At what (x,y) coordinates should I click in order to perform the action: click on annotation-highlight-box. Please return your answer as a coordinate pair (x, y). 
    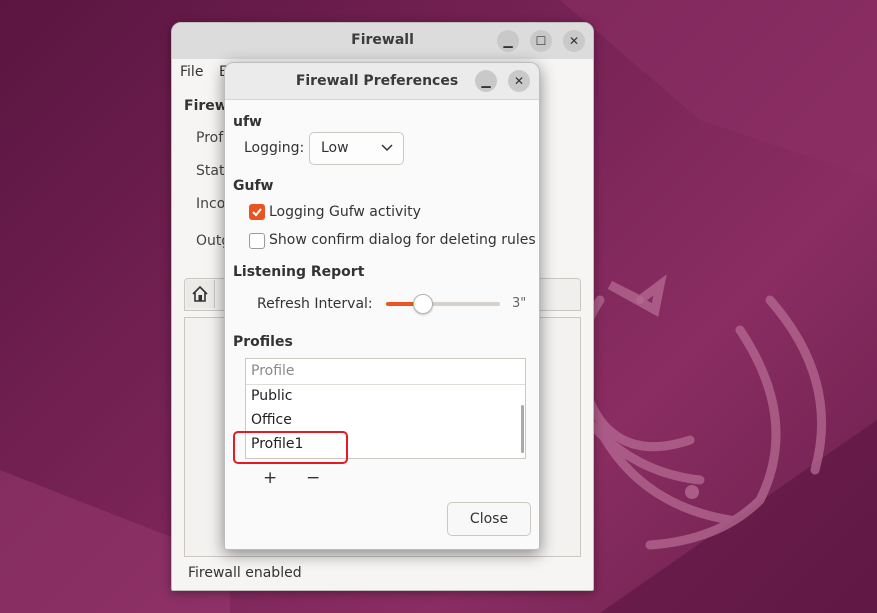
    Looking at the image, I should click on (290, 447).